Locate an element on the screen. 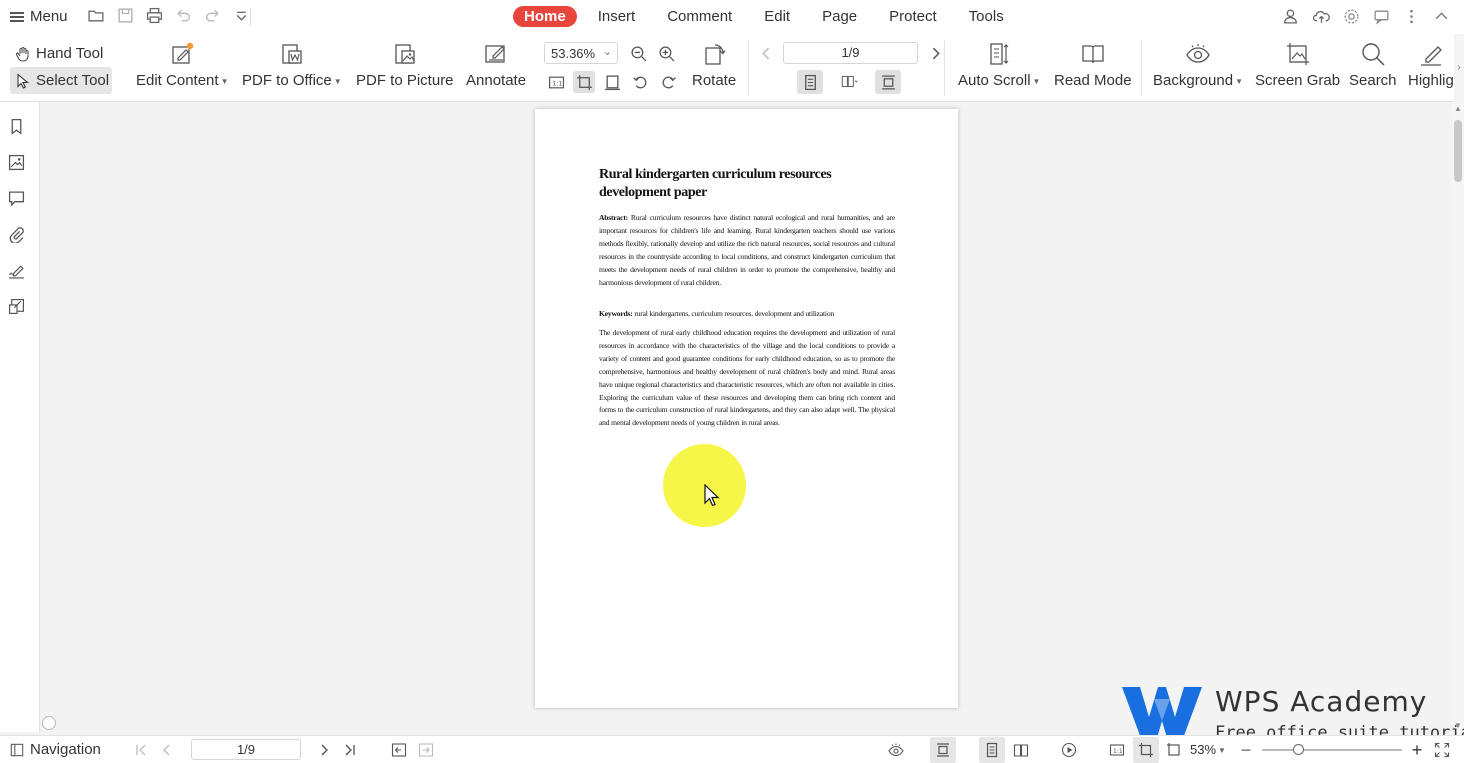 This screenshot has width=1464, height=763. auto-scroll-button: Auto Scroll ▼ is located at coordinates (999, 64).